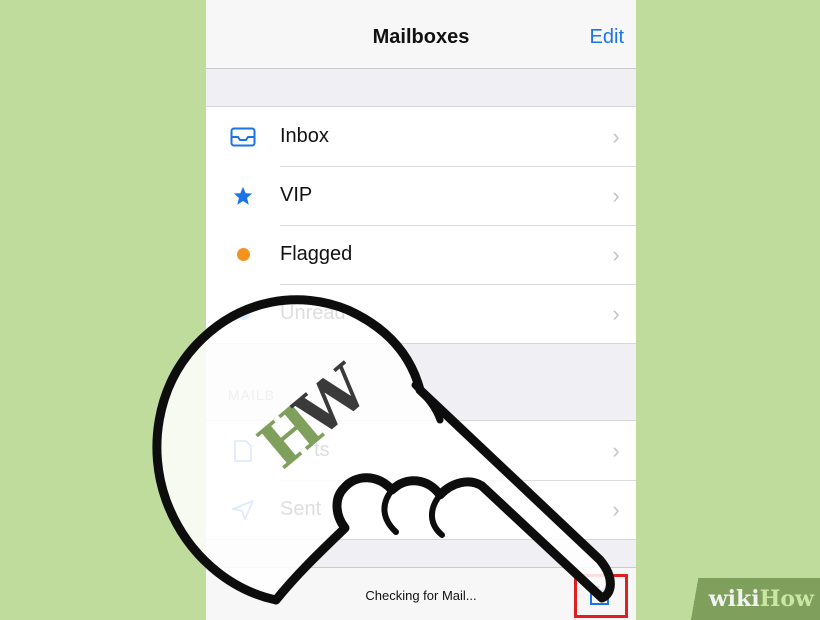 Image resolution: width=820 pixels, height=620 pixels. I want to click on navigation-bar: Mailboxes Edit, so click(421, 34).